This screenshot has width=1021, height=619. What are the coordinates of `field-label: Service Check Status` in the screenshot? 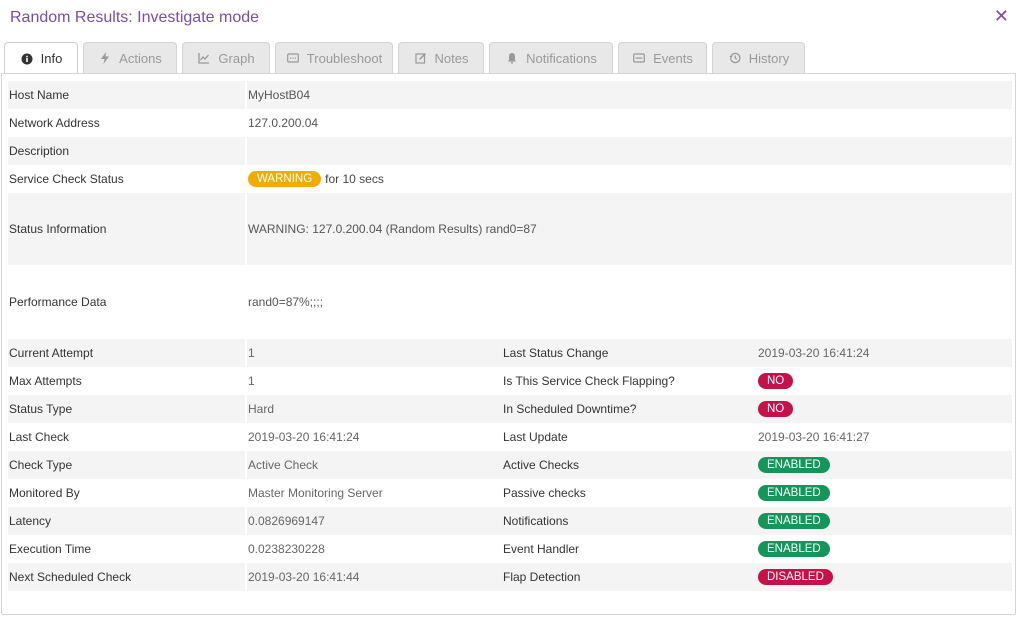 It's located at (127, 179).